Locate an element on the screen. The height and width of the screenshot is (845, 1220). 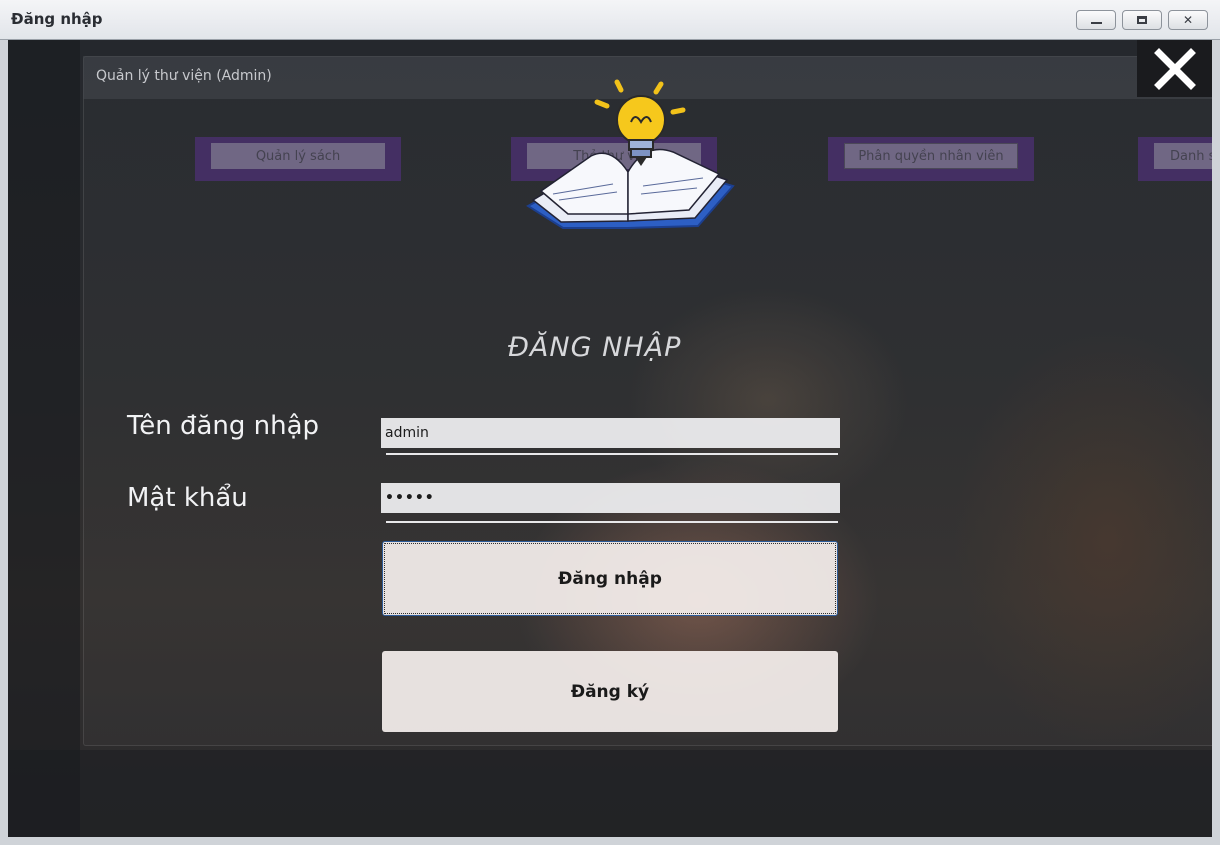
bg-menu-item-permissions: Phân quyền nhân viên is located at coordinates (931, 159).